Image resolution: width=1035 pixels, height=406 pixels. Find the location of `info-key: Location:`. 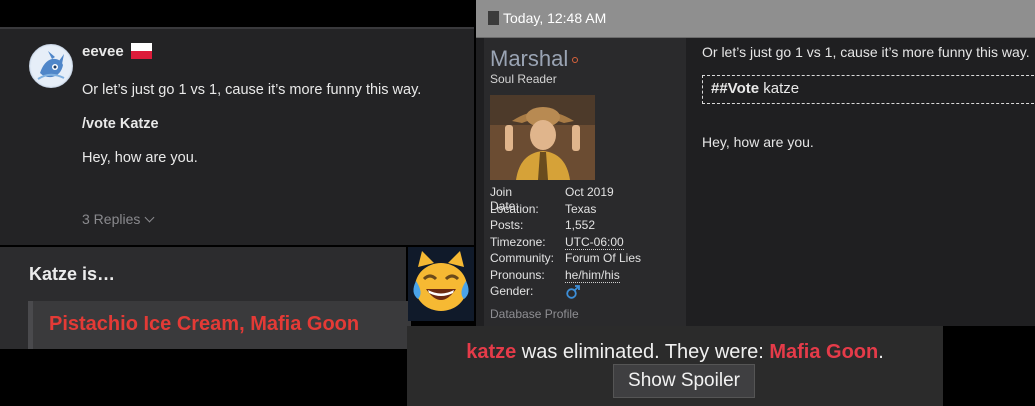

info-key: Location: is located at coordinates (514, 208).